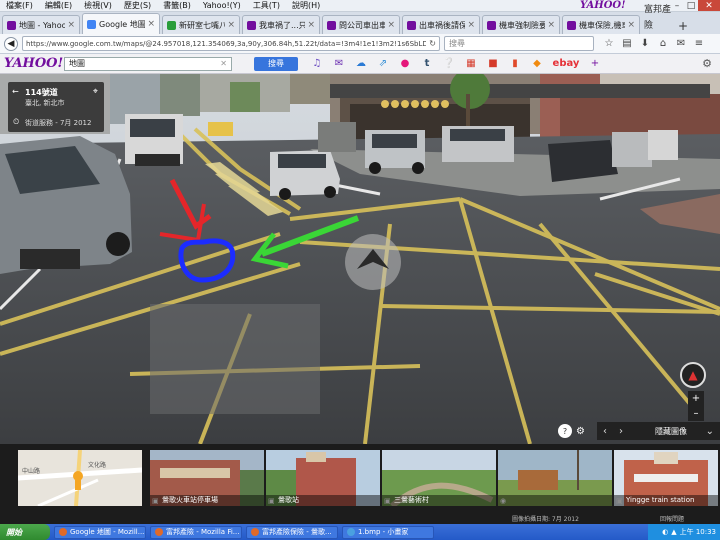  Describe the element at coordinates (360, 520) in the screenshot. I see `map-footer: 圖像拍攝日期: 7月 2012 回報問題` at that location.